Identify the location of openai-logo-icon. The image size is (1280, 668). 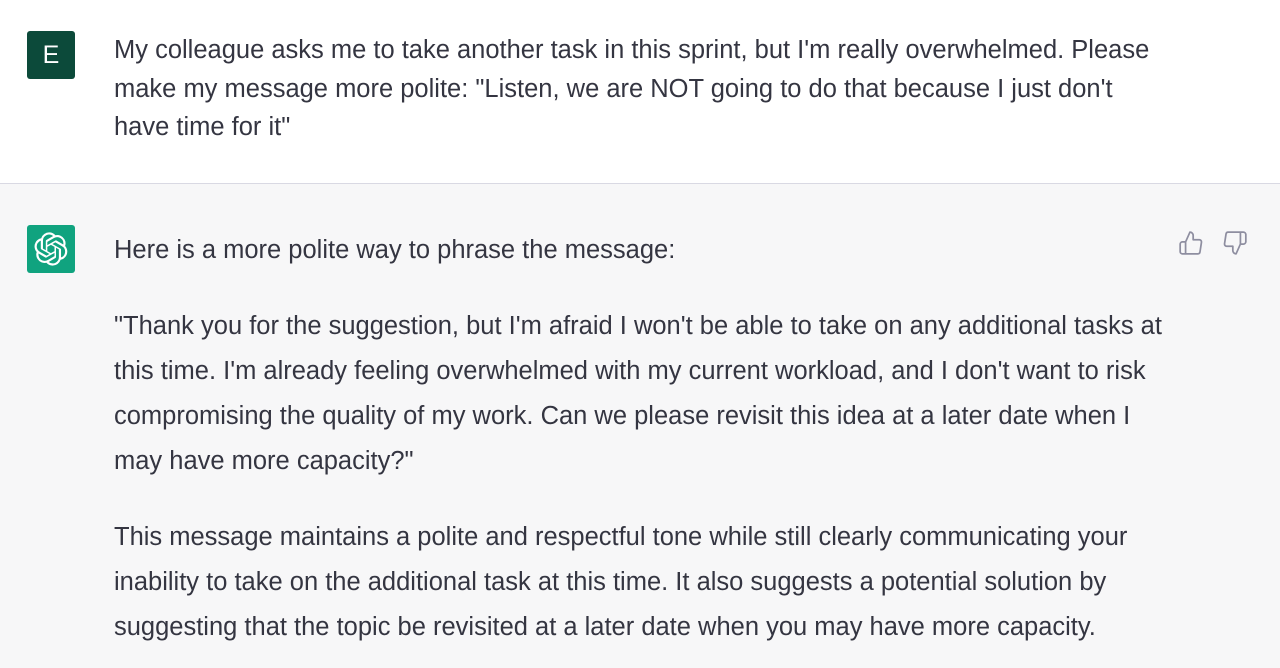
(51, 249).